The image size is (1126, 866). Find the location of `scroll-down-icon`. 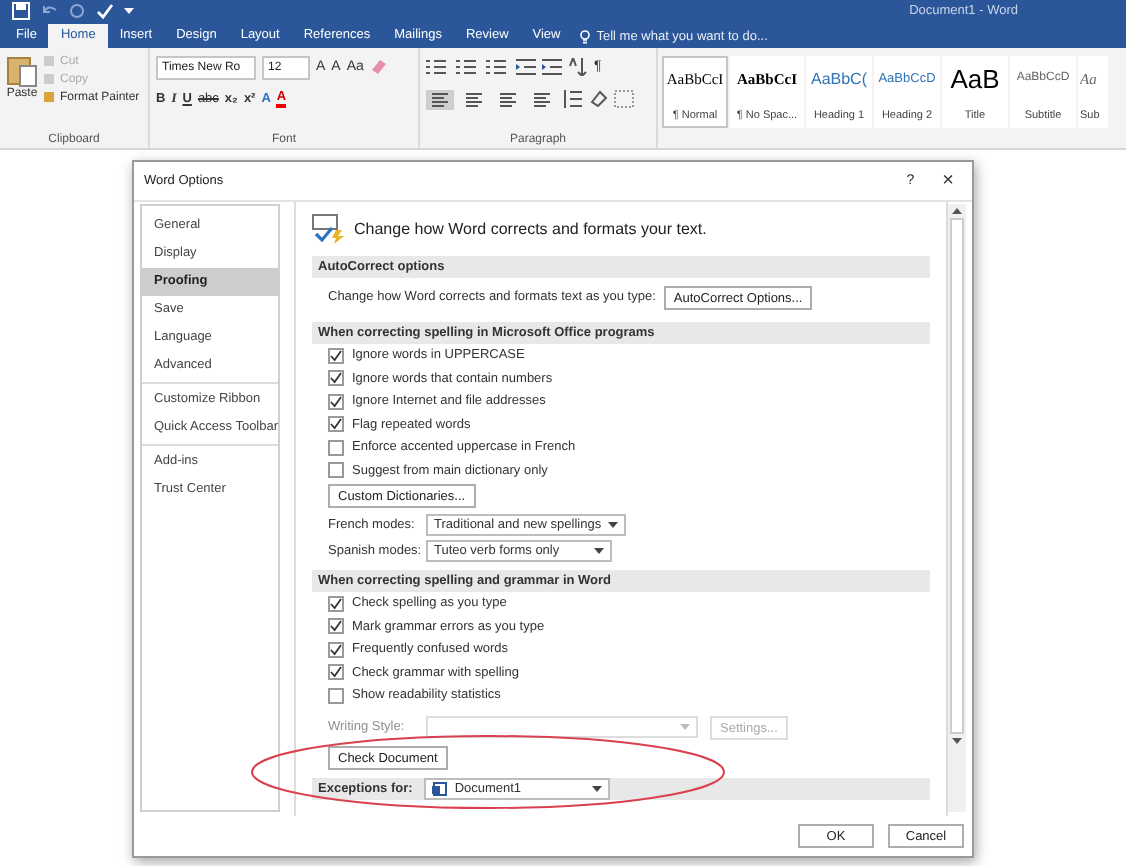

scroll-down-icon is located at coordinates (957, 741).